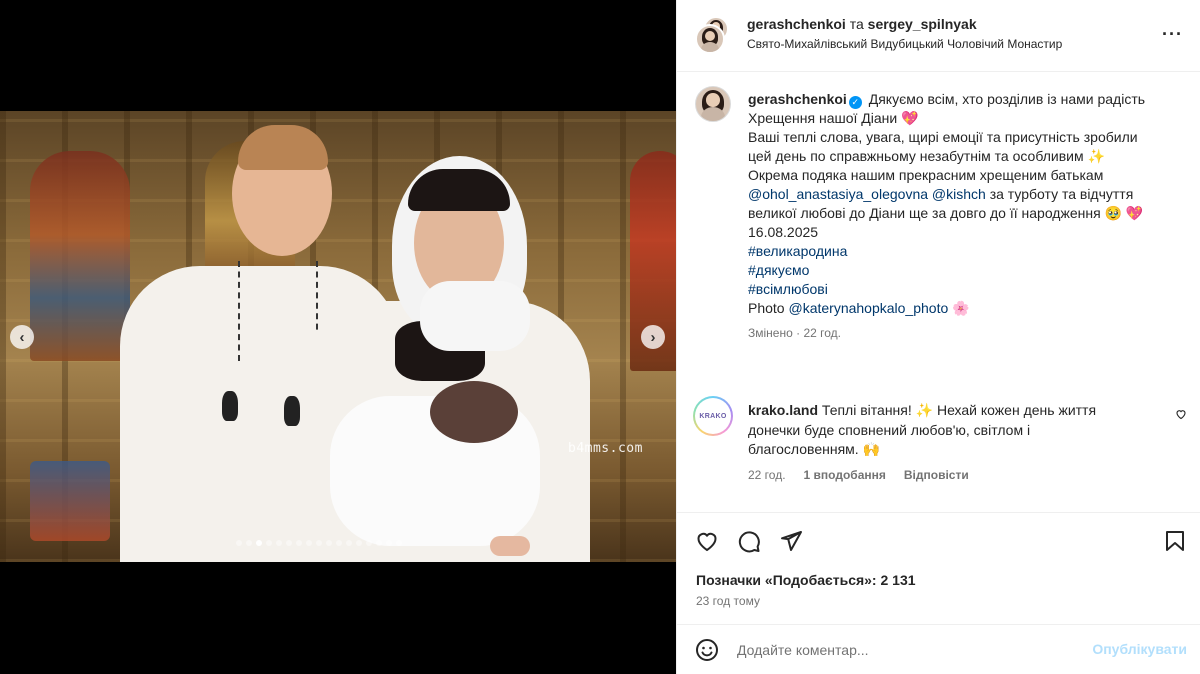 This screenshot has width=1200, height=674. Describe the element at coordinates (922, 24) in the screenshot. I see `header-user2-link: sergey_spilnyak` at that location.